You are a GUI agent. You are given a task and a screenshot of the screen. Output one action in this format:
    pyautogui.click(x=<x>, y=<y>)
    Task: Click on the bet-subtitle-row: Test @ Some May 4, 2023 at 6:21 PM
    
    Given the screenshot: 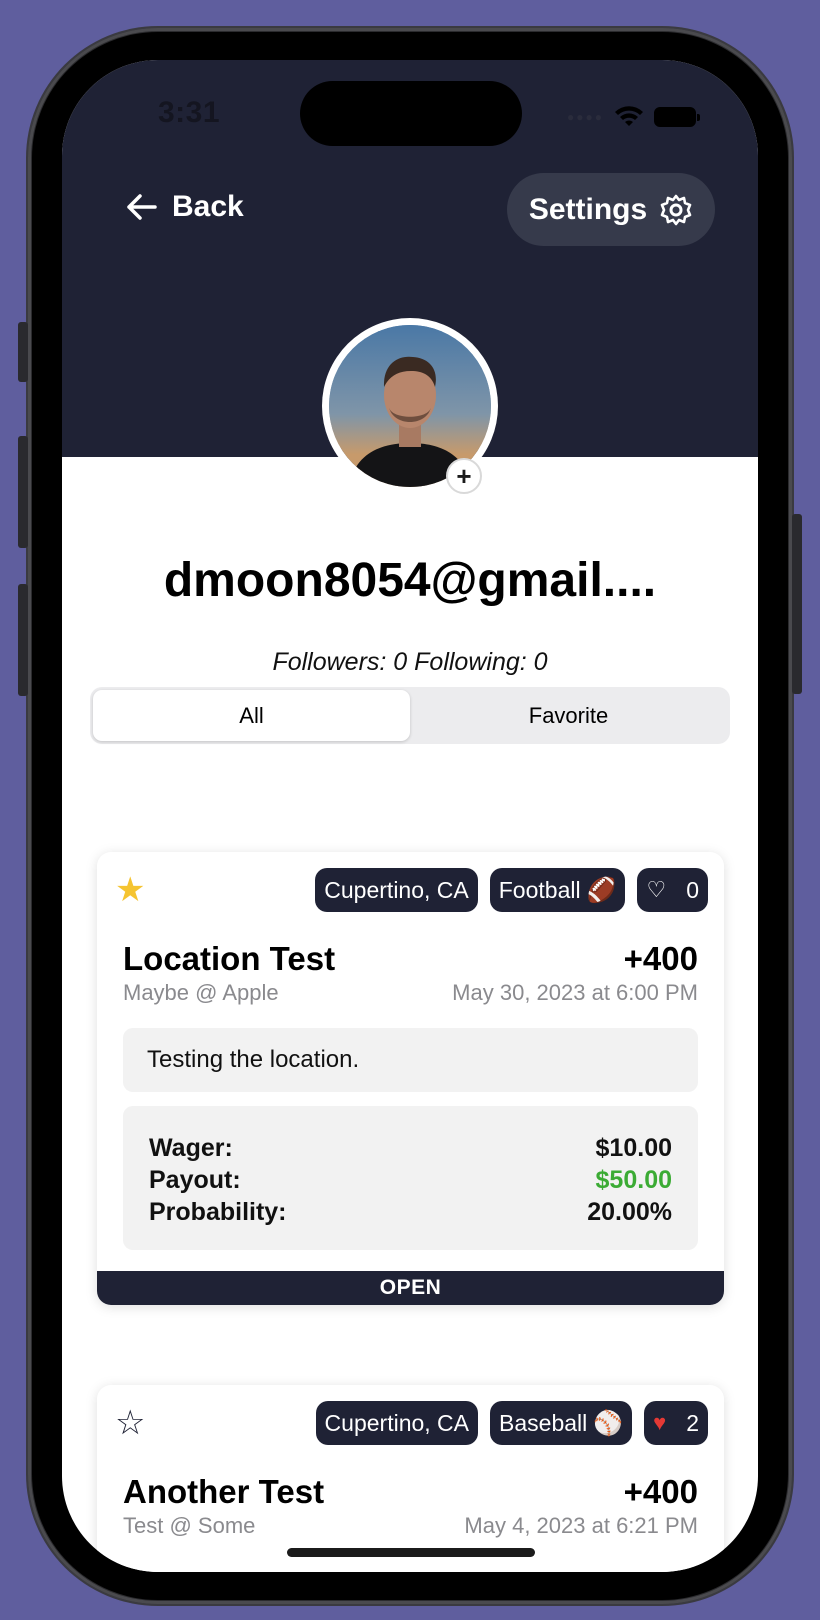 What is the action you would take?
    pyautogui.click(x=410, y=1526)
    